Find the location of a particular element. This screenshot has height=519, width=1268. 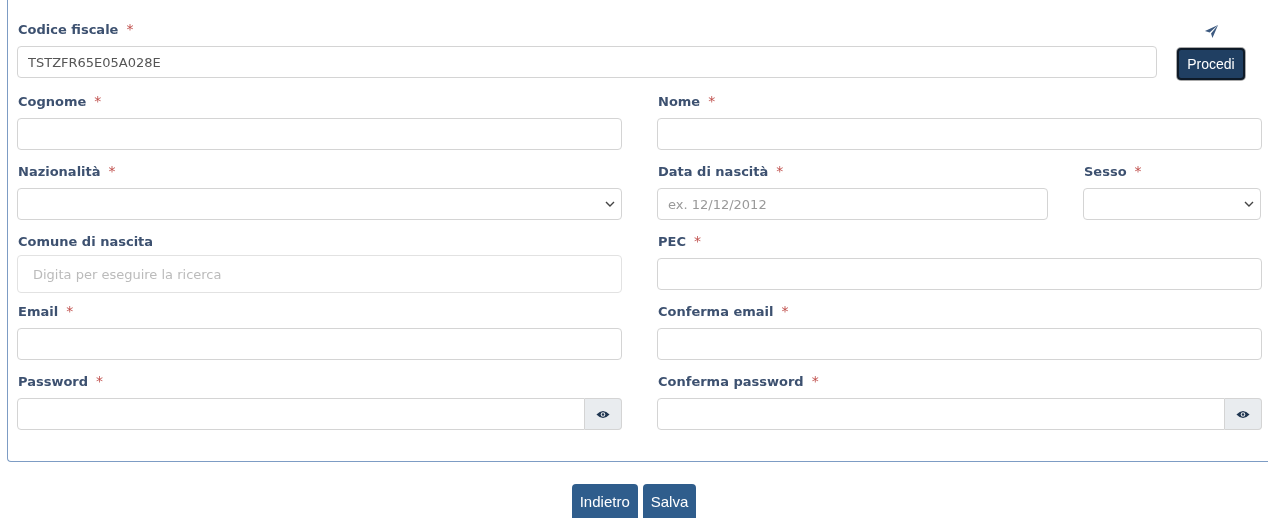

field-label: Data di nascità is located at coordinates (713, 171).